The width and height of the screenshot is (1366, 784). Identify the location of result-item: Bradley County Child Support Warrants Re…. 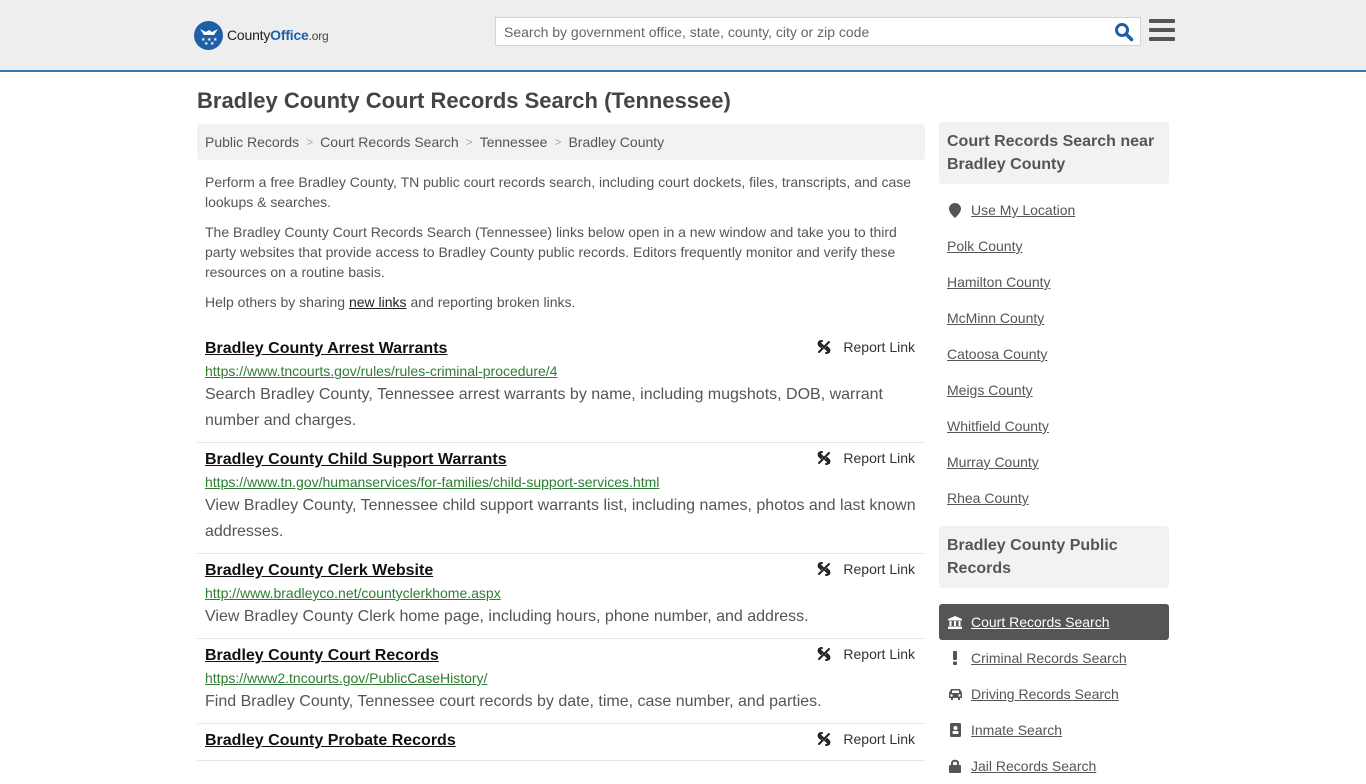
(561, 498).